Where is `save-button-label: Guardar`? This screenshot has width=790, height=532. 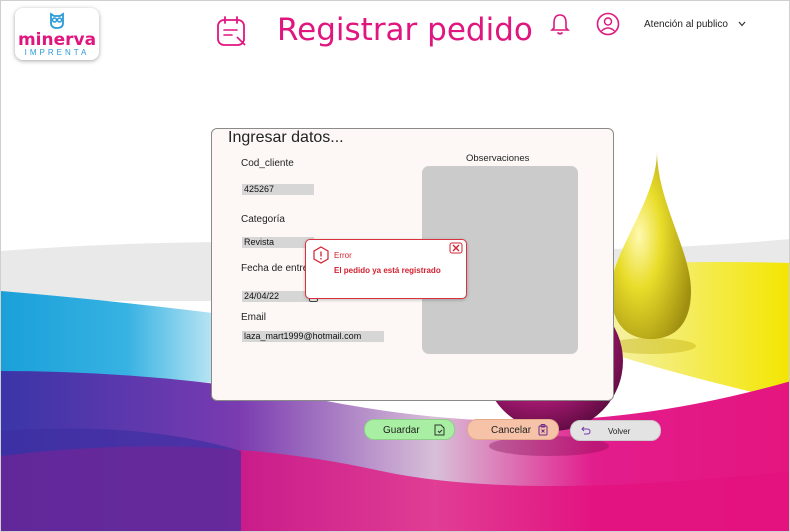 save-button-label: Guardar is located at coordinates (401, 430).